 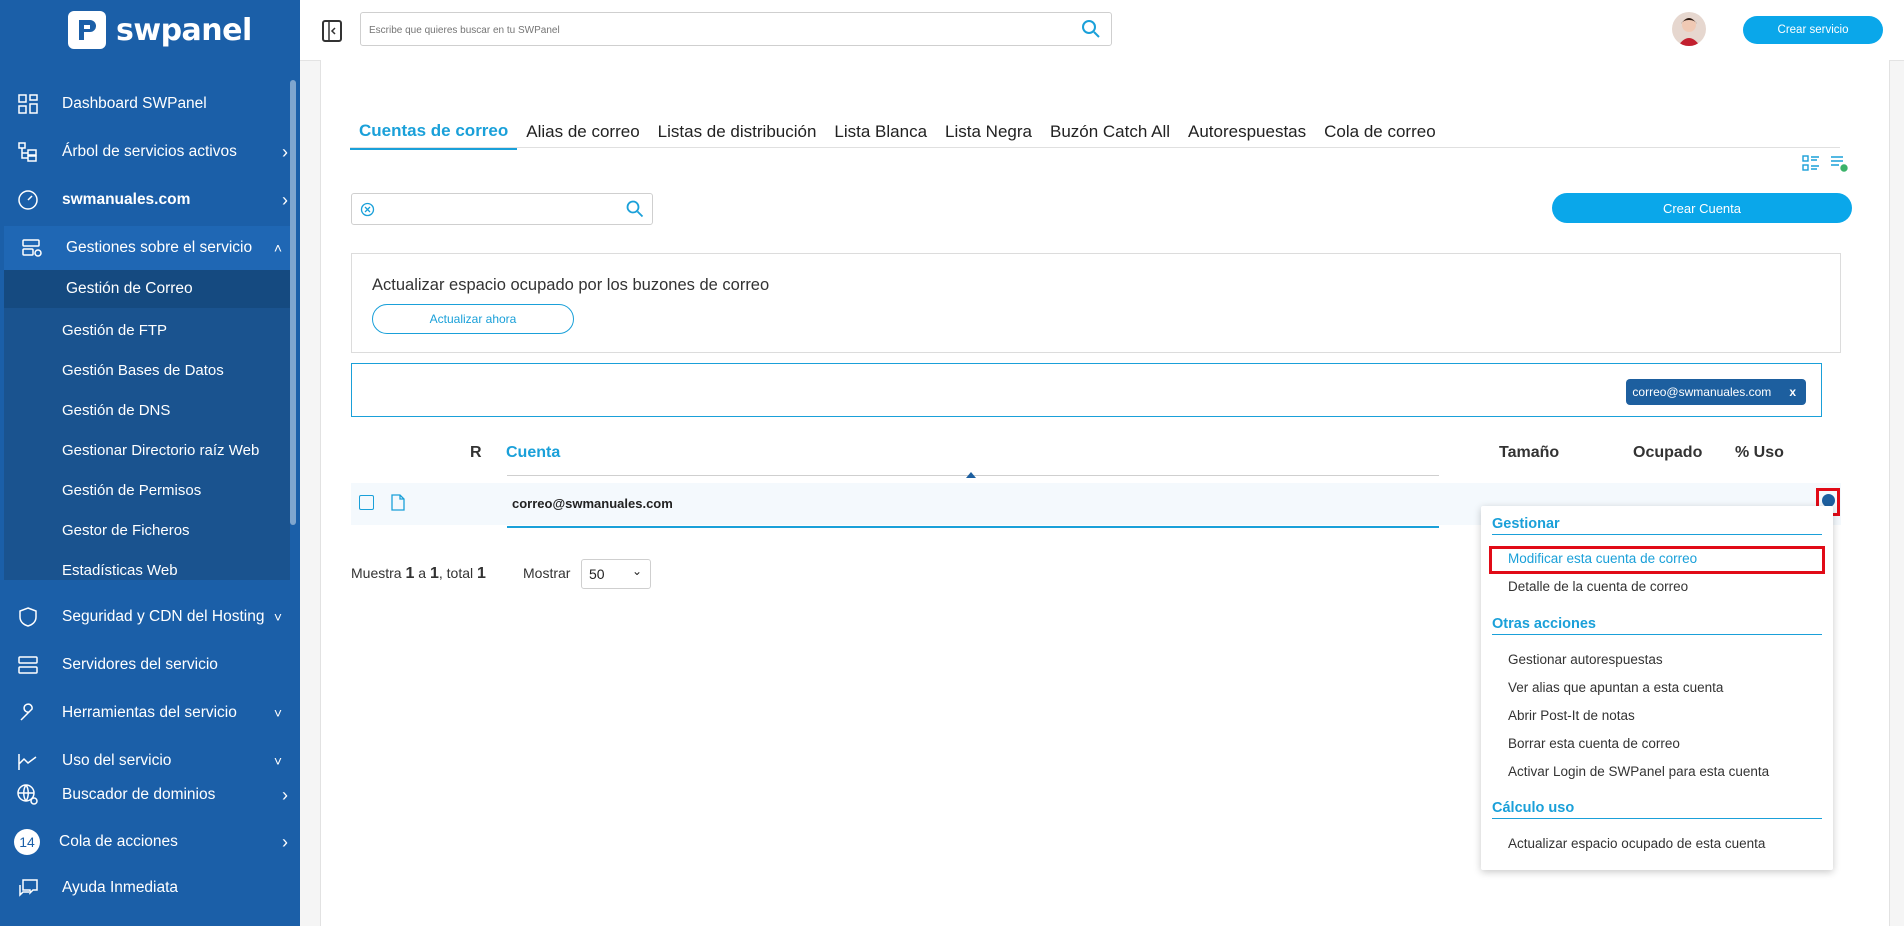 I want to click on sidebar-item-label: Seguridad y CDN del Hosting, so click(x=163, y=616).